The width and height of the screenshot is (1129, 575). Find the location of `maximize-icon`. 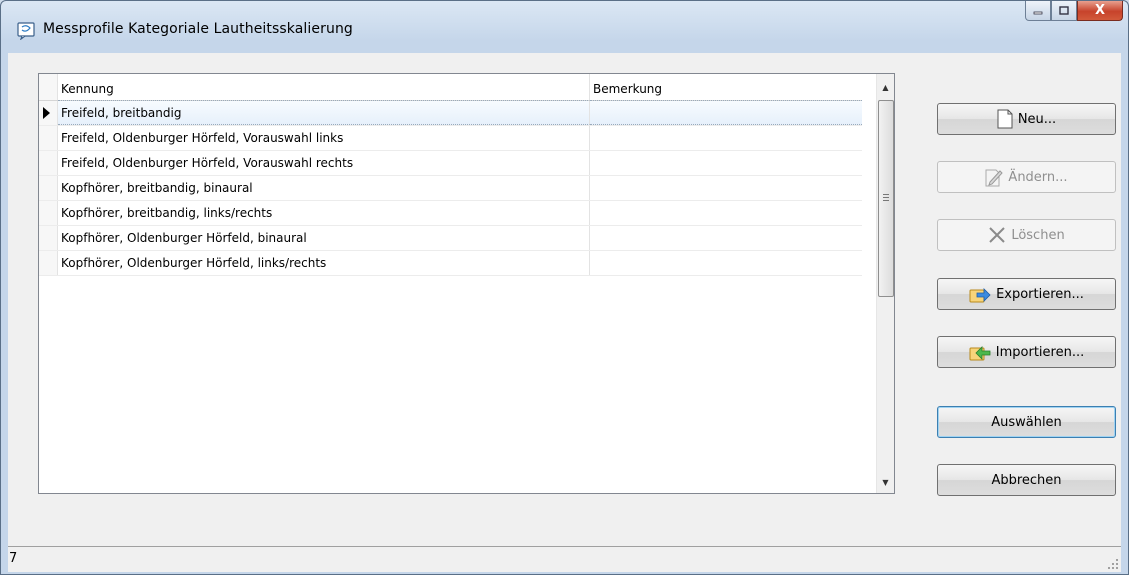

maximize-icon is located at coordinates (1064, 10).